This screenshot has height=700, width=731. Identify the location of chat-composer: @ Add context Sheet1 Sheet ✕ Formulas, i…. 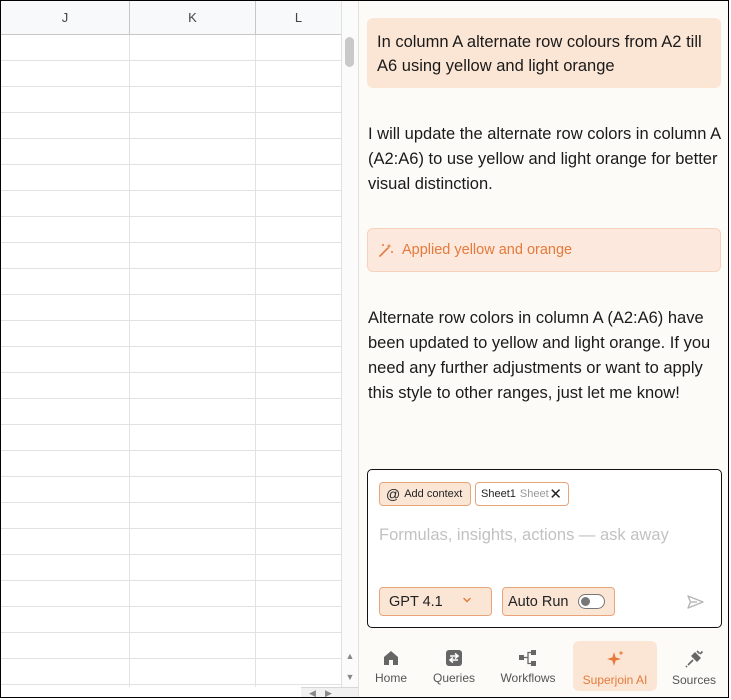
(544, 548).